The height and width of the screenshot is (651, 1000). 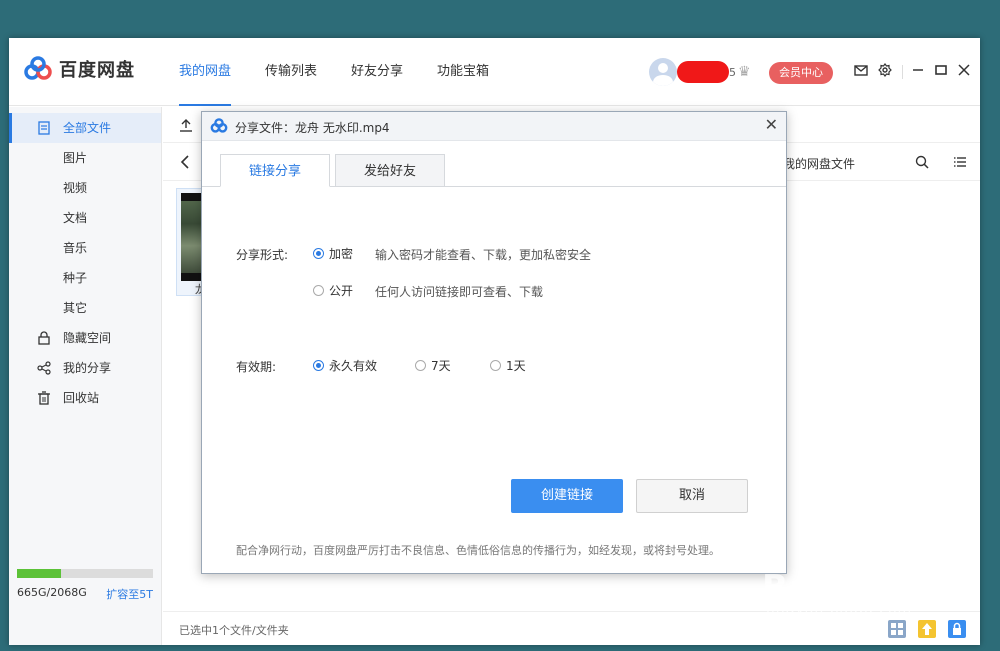 I want to click on selection-status: 已选中1个文件/文件夹, so click(x=234, y=630).